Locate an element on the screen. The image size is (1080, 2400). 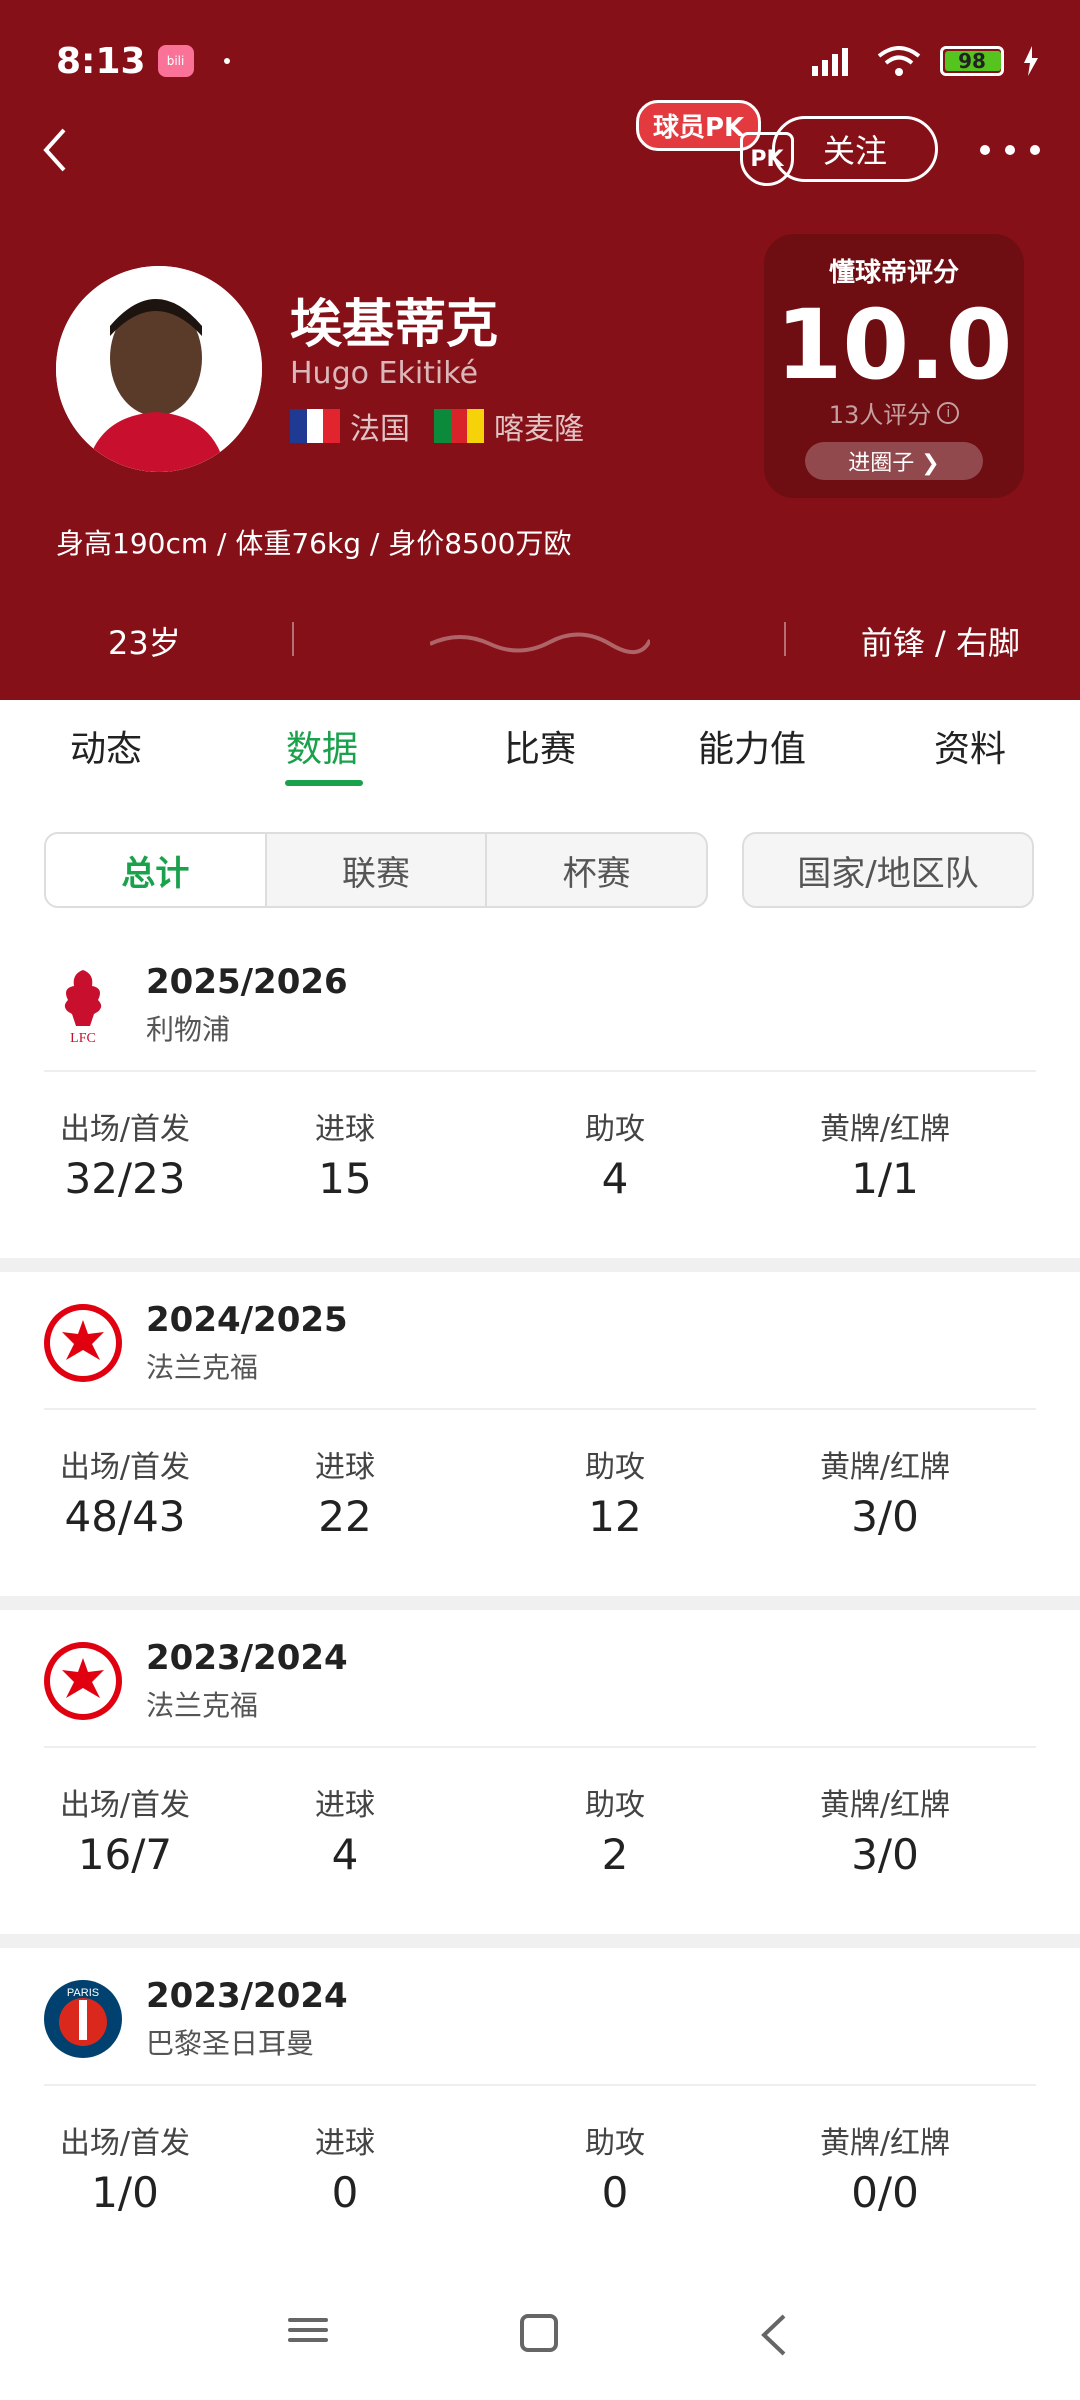
active-tab-indicator is located at coordinates (324, 783).